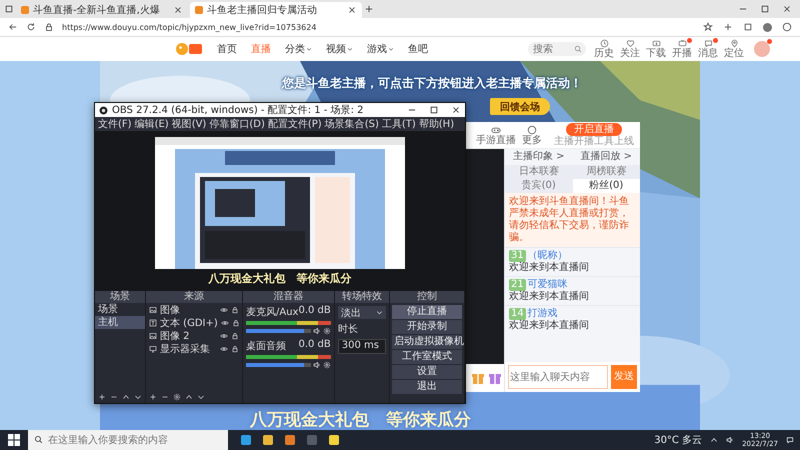  Describe the element at coordinates (102, 10) in the screenshot. I see `browser-tab: 斗鱼直播-全新斗鱼直播,火爆` at that location.